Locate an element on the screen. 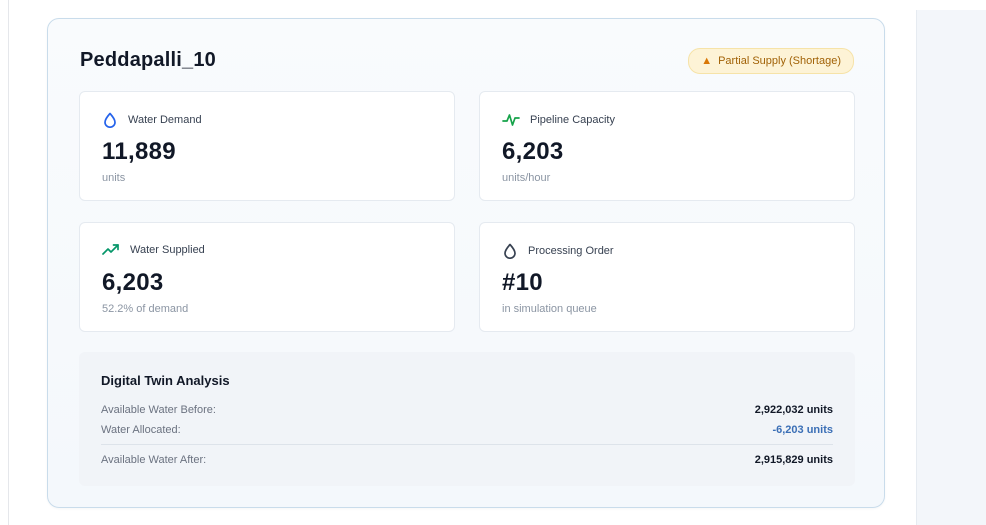  analysis-divider is located at coordinates (467, 444).